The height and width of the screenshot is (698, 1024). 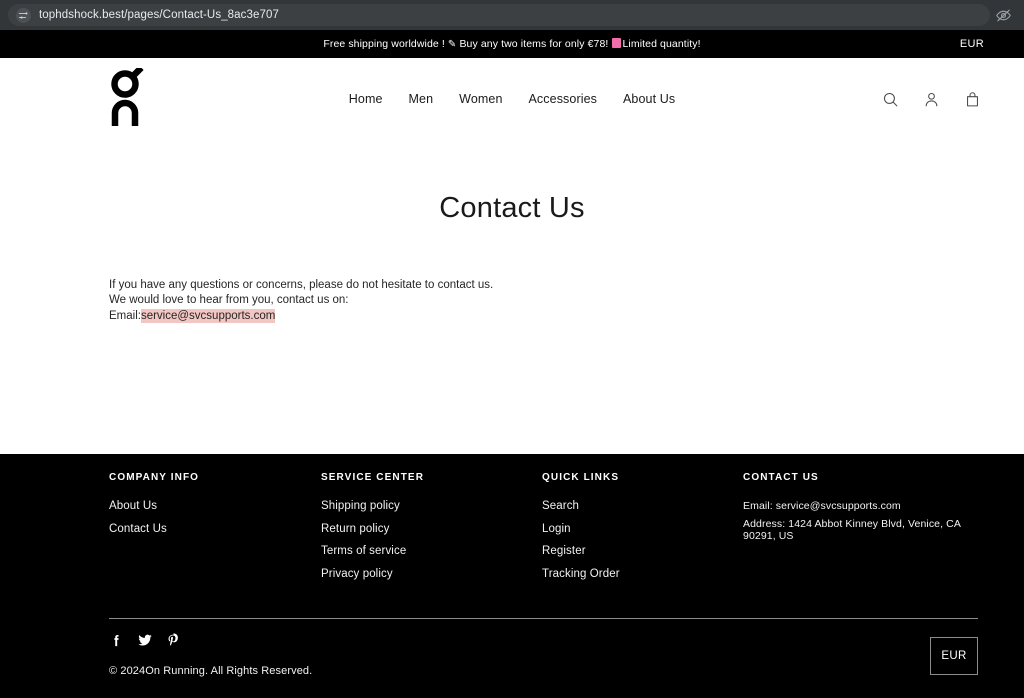 What do you see at coordinates (617, 43) in the screenshot?
I see `gift-emoji` at bounding box center [617, 43].